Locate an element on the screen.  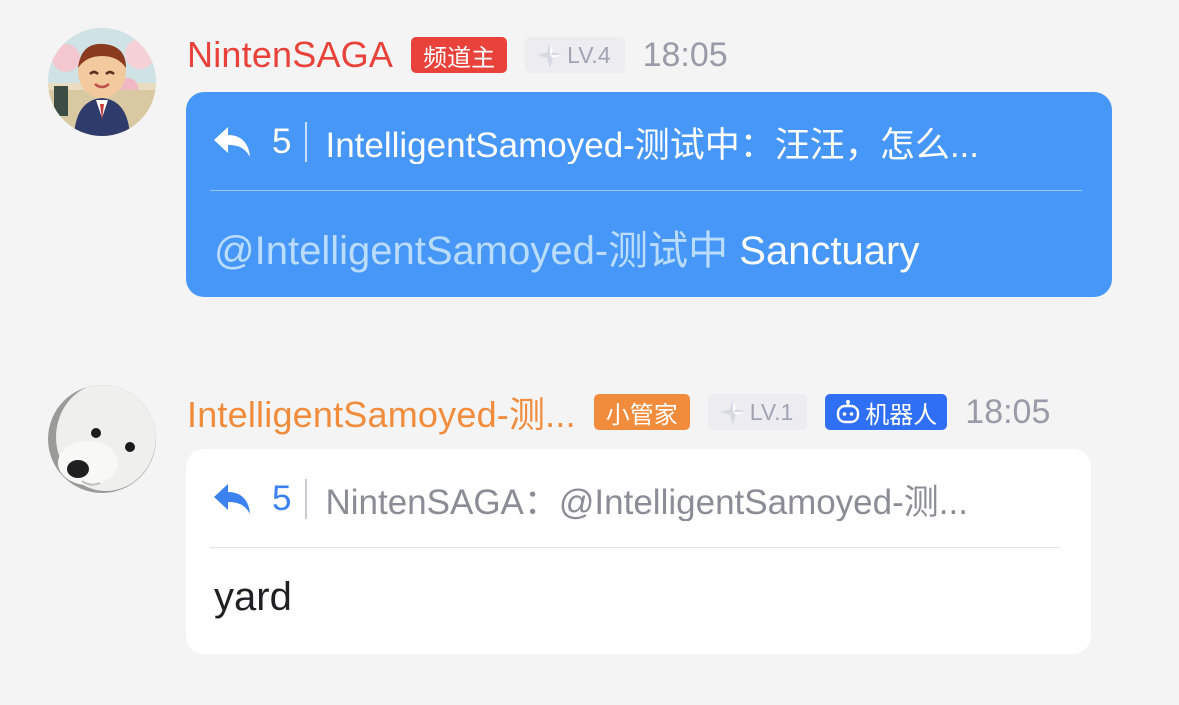
level-label: LV.1 is located at coordinates (771, 411).